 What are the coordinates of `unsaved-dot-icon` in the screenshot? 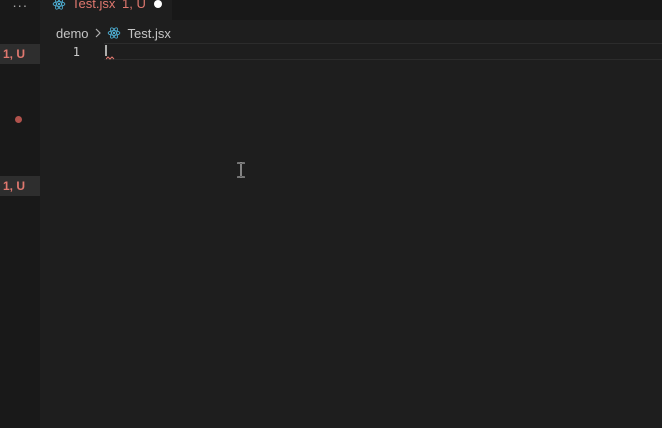 It's located at (158, 4).